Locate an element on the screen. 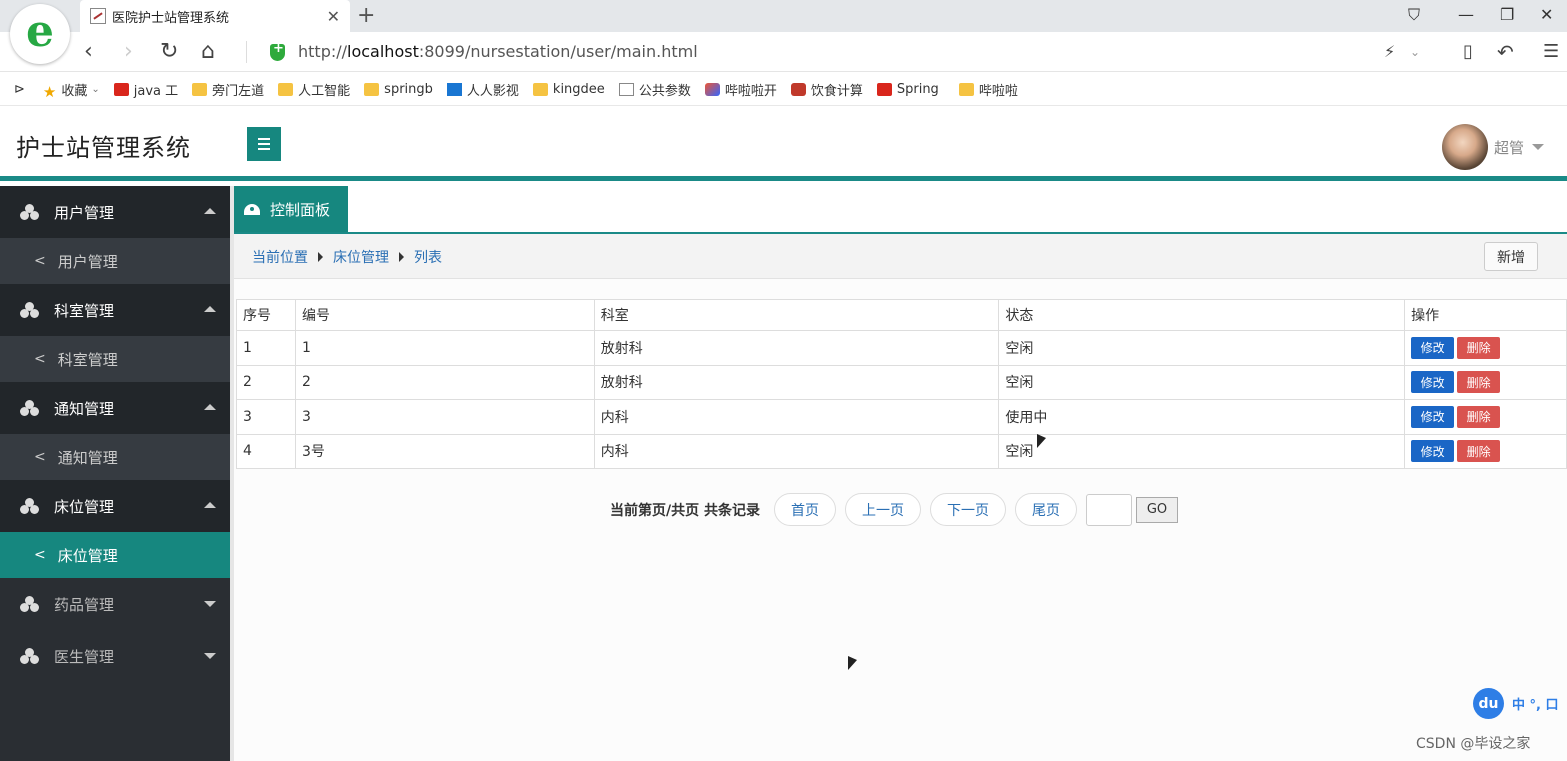 The width and height of the screenshot is (1567, 761). user-name: 超管 is located at coordinates (1509, 147).